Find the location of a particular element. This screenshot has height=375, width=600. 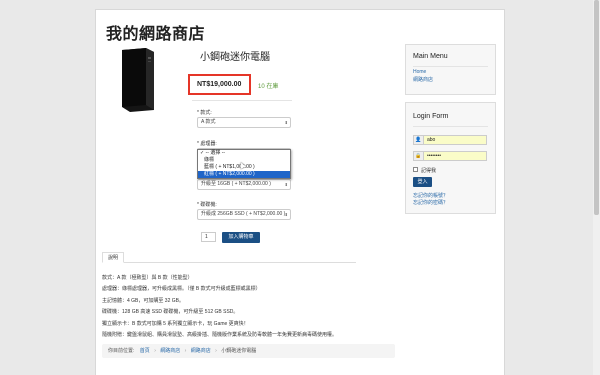

remember-me-checkbox is located at coordinates (415, 169).